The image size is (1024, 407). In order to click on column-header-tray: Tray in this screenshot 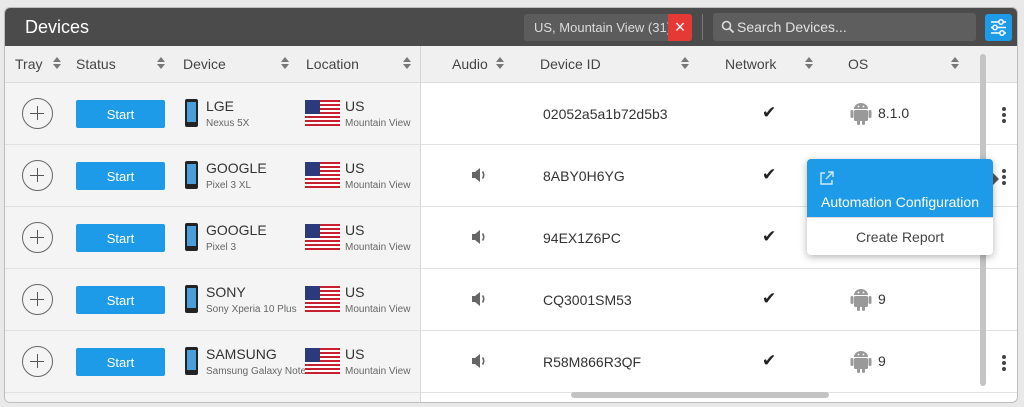, I will do `click(28, 64)`.